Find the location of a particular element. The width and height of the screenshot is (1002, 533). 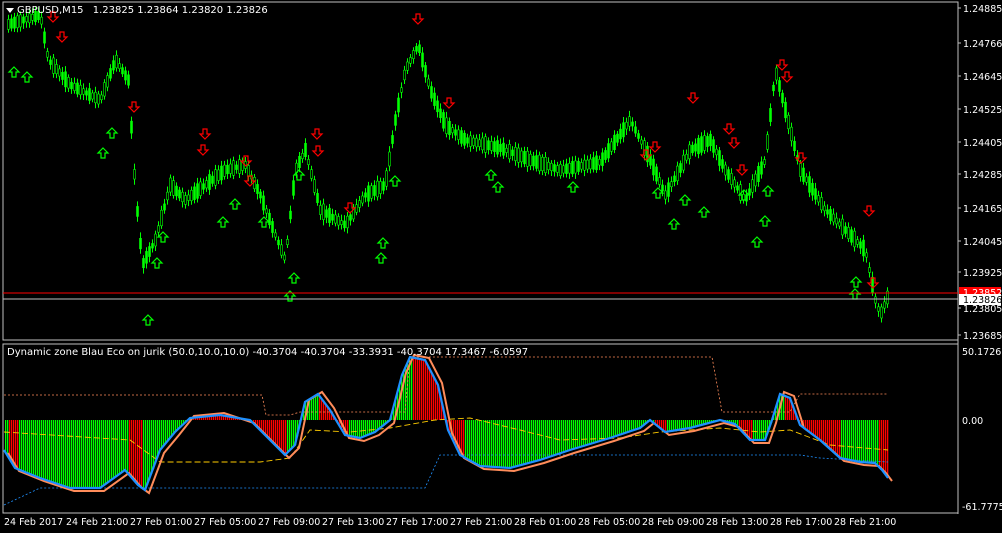

time-label: 28 Feb 21:00 is located at coordinates (865, 522).